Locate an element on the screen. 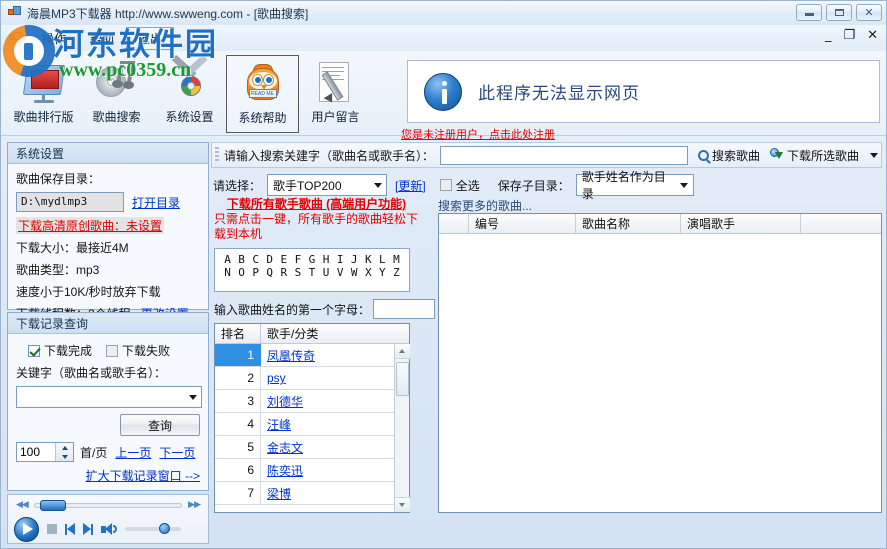  alphabet-letter-B: B is located at coordinates (241, 259).